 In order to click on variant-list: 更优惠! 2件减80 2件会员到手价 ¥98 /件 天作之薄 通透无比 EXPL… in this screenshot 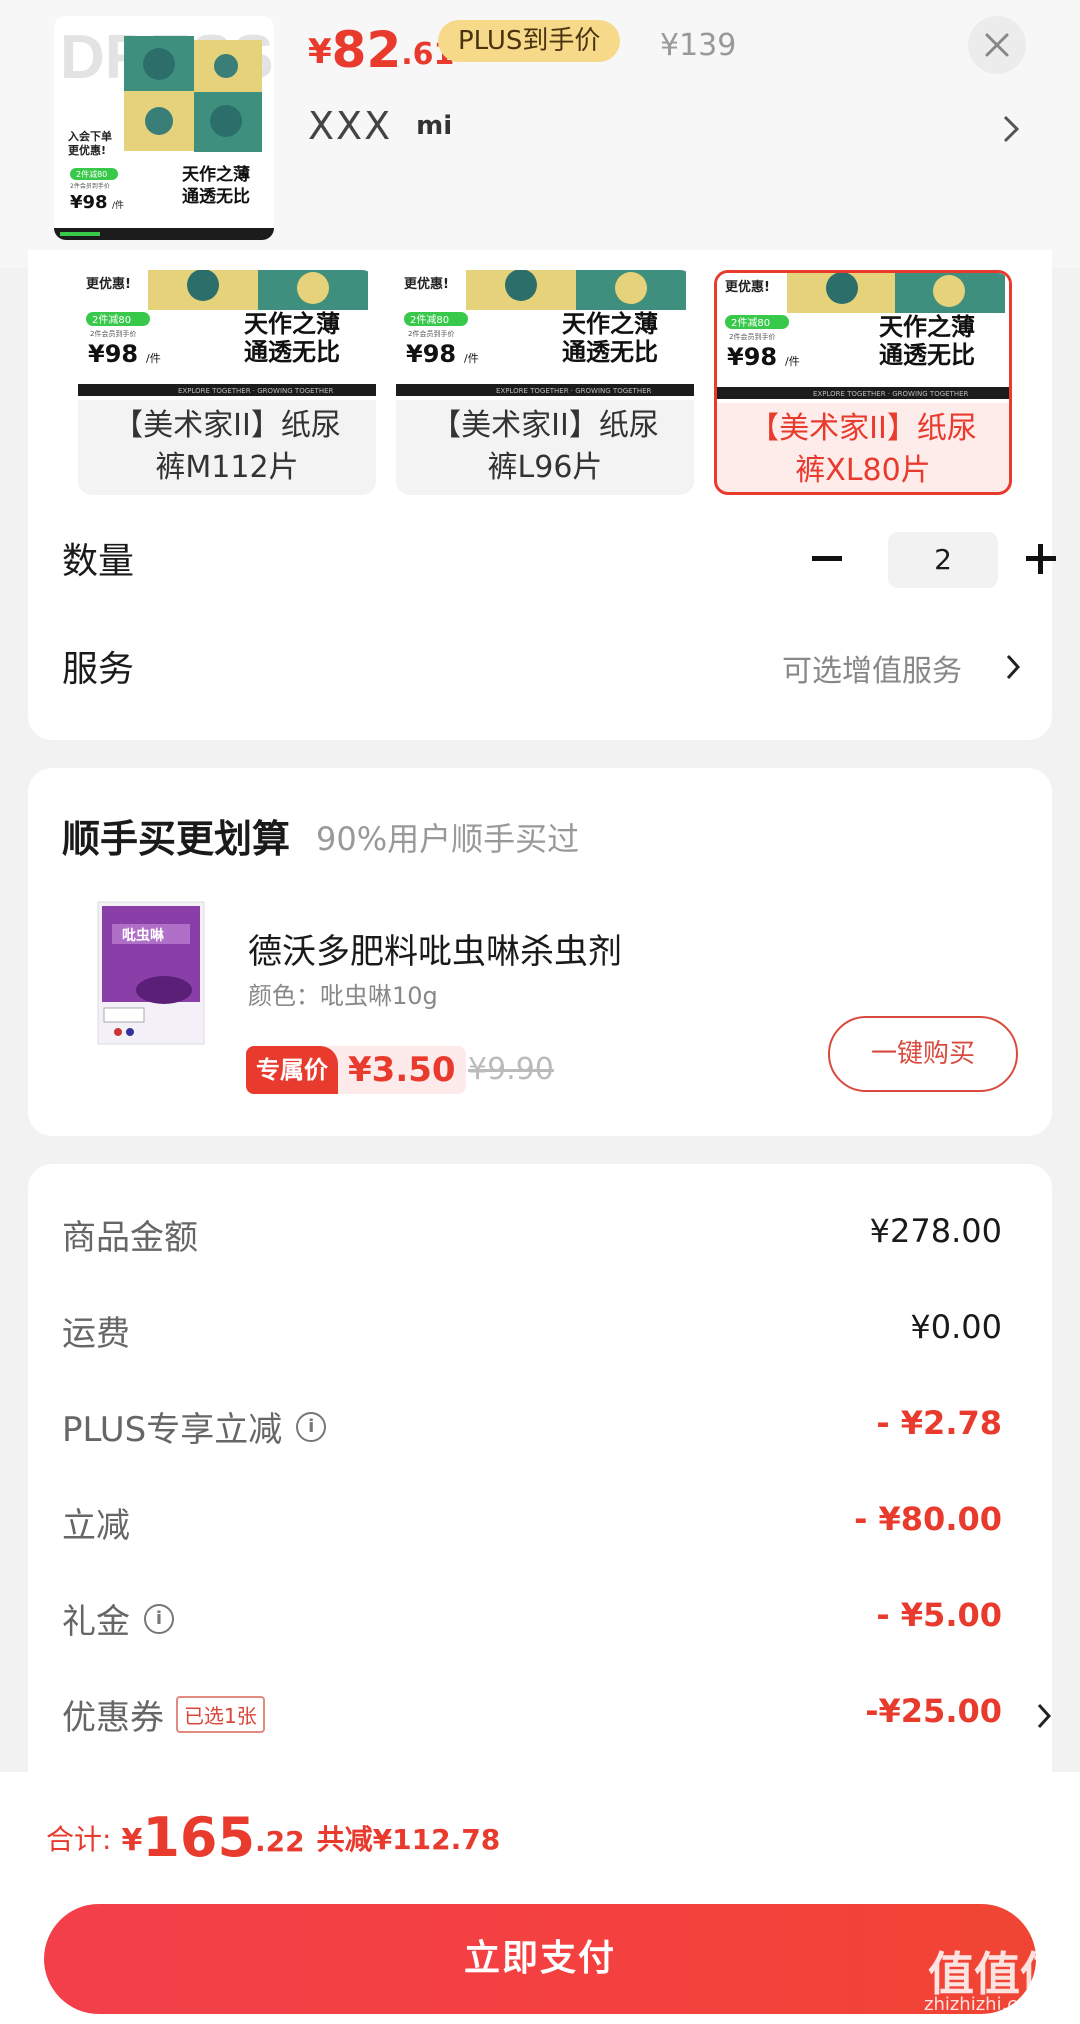, I will do `click(553, 382)`.